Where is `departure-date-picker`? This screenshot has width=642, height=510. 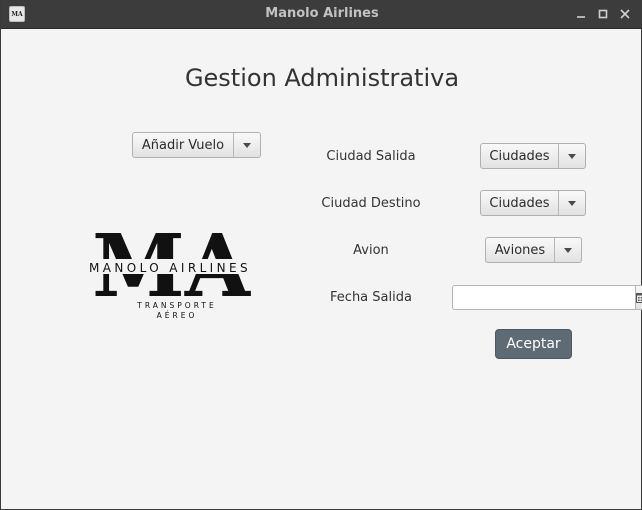 departure-date-picker is located at coordinates (547, 297).